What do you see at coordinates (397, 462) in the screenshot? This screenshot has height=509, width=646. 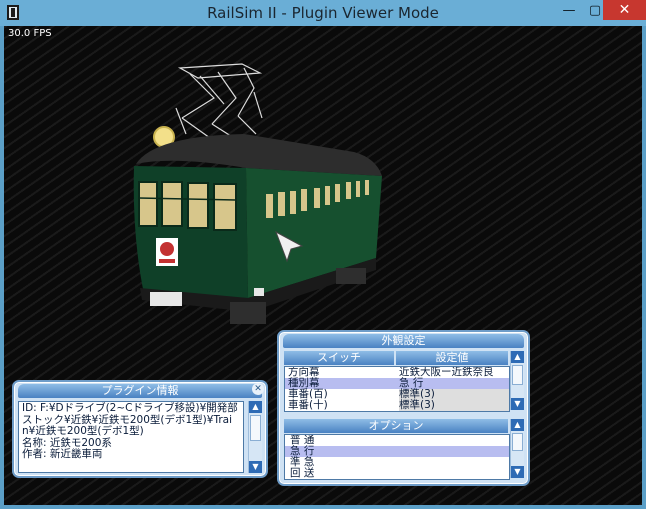 I see `option-item: 準 急` at bounding box center [397, 462].